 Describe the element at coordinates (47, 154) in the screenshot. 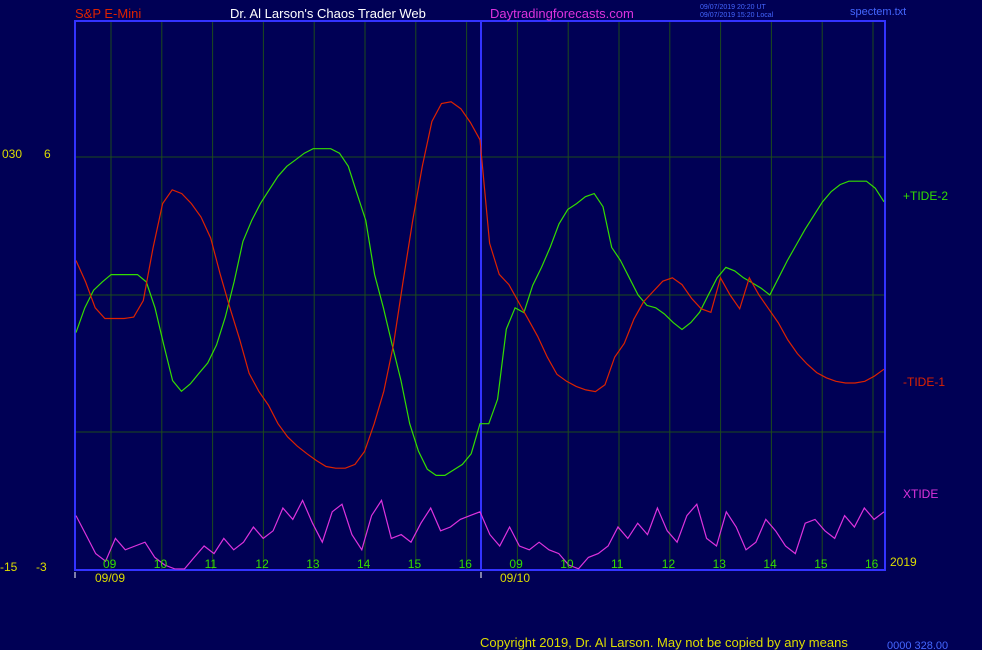

I see `y-tick-label-top: 6` at that location.